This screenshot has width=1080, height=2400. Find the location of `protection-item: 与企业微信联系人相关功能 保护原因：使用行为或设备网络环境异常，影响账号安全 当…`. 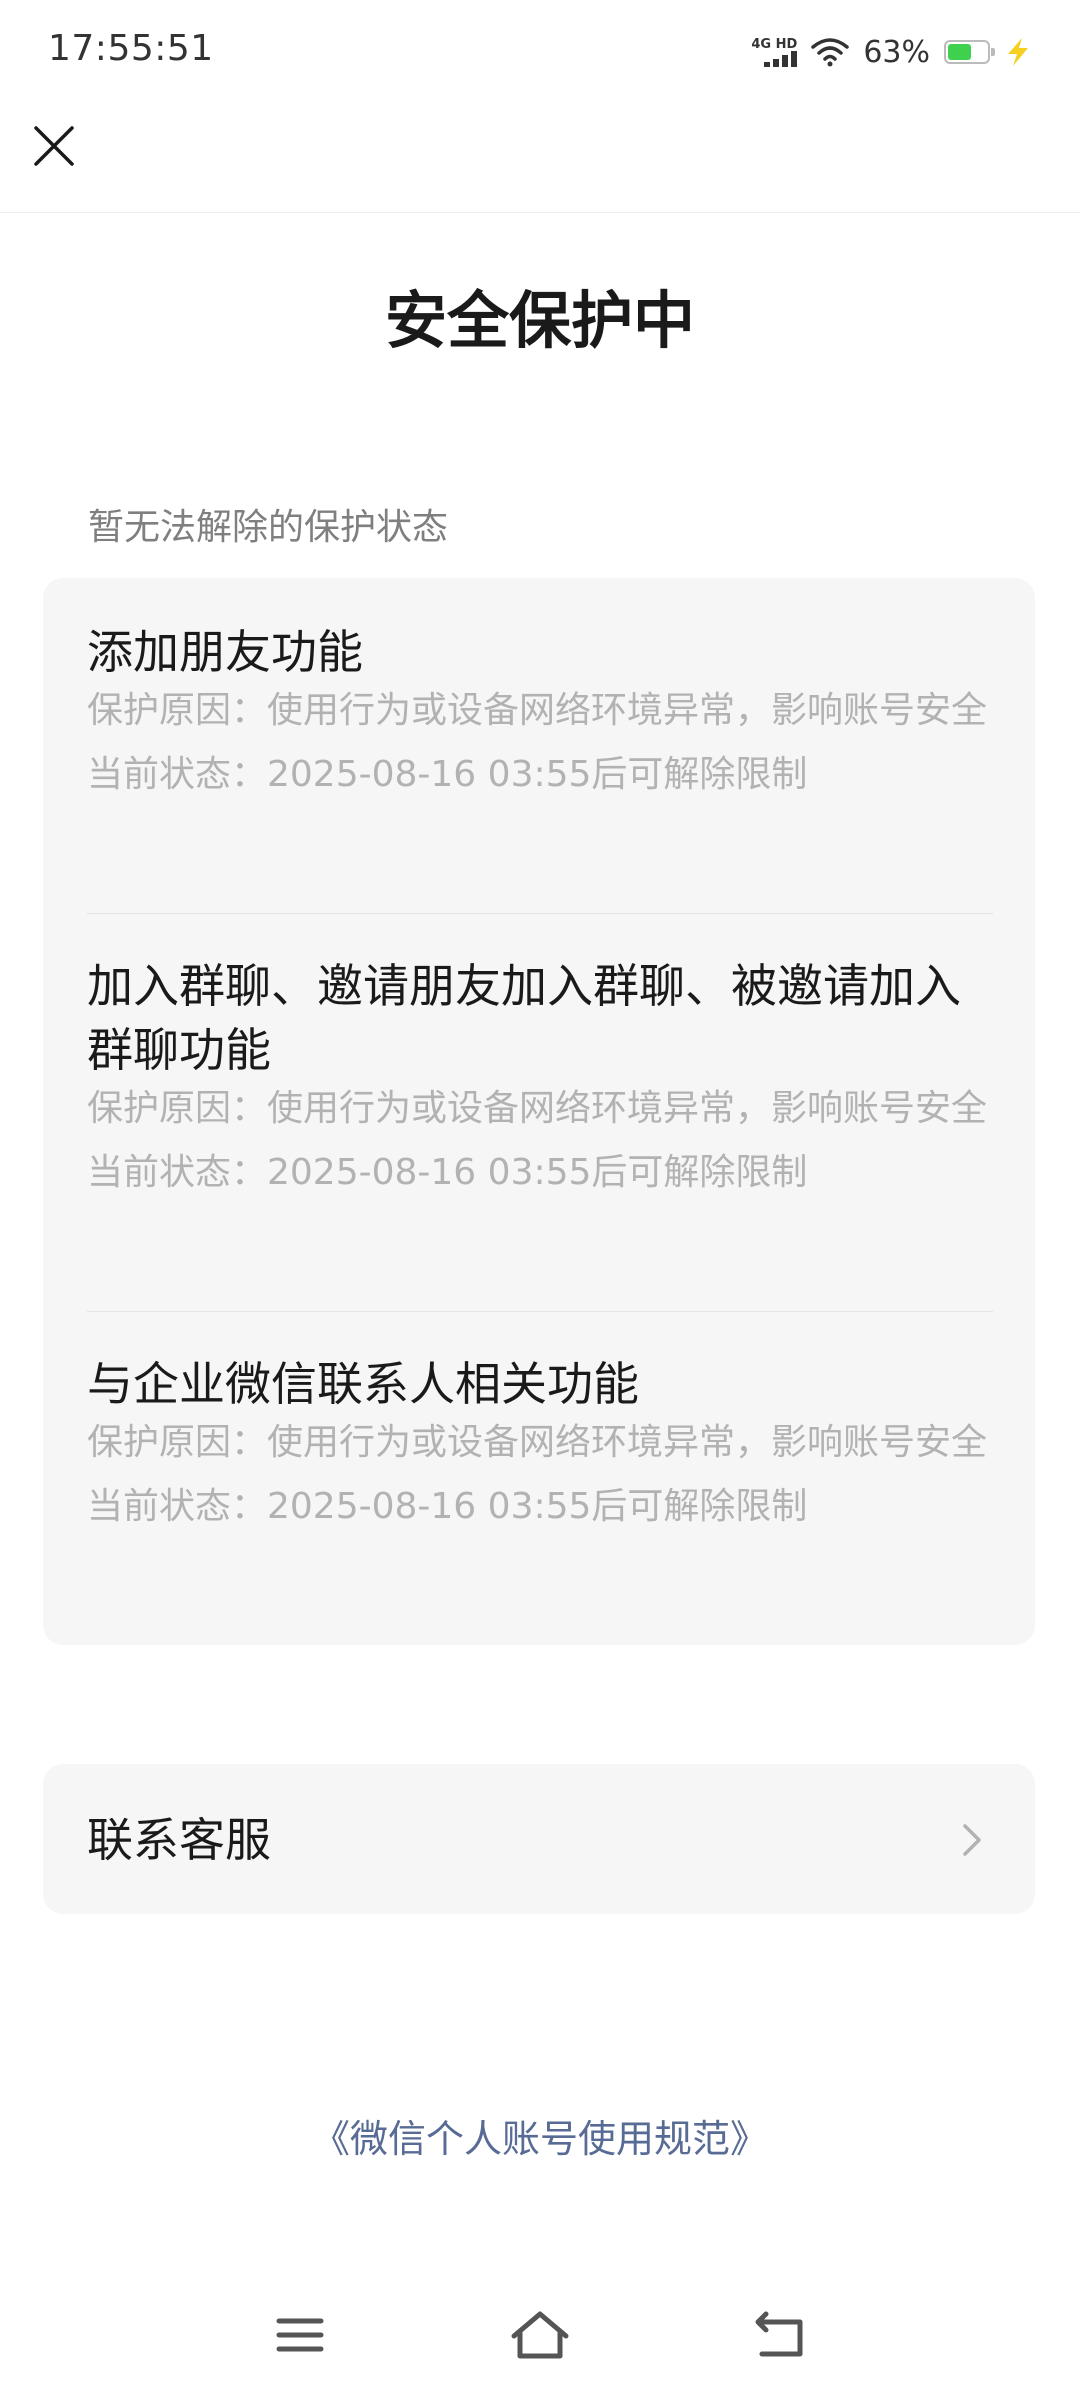

protection-item: 与企业微信联系人相关功能 保护原因：使用行为或设备网络环境异常，影响账号安全 当… is located at coordinates (540, 1443).